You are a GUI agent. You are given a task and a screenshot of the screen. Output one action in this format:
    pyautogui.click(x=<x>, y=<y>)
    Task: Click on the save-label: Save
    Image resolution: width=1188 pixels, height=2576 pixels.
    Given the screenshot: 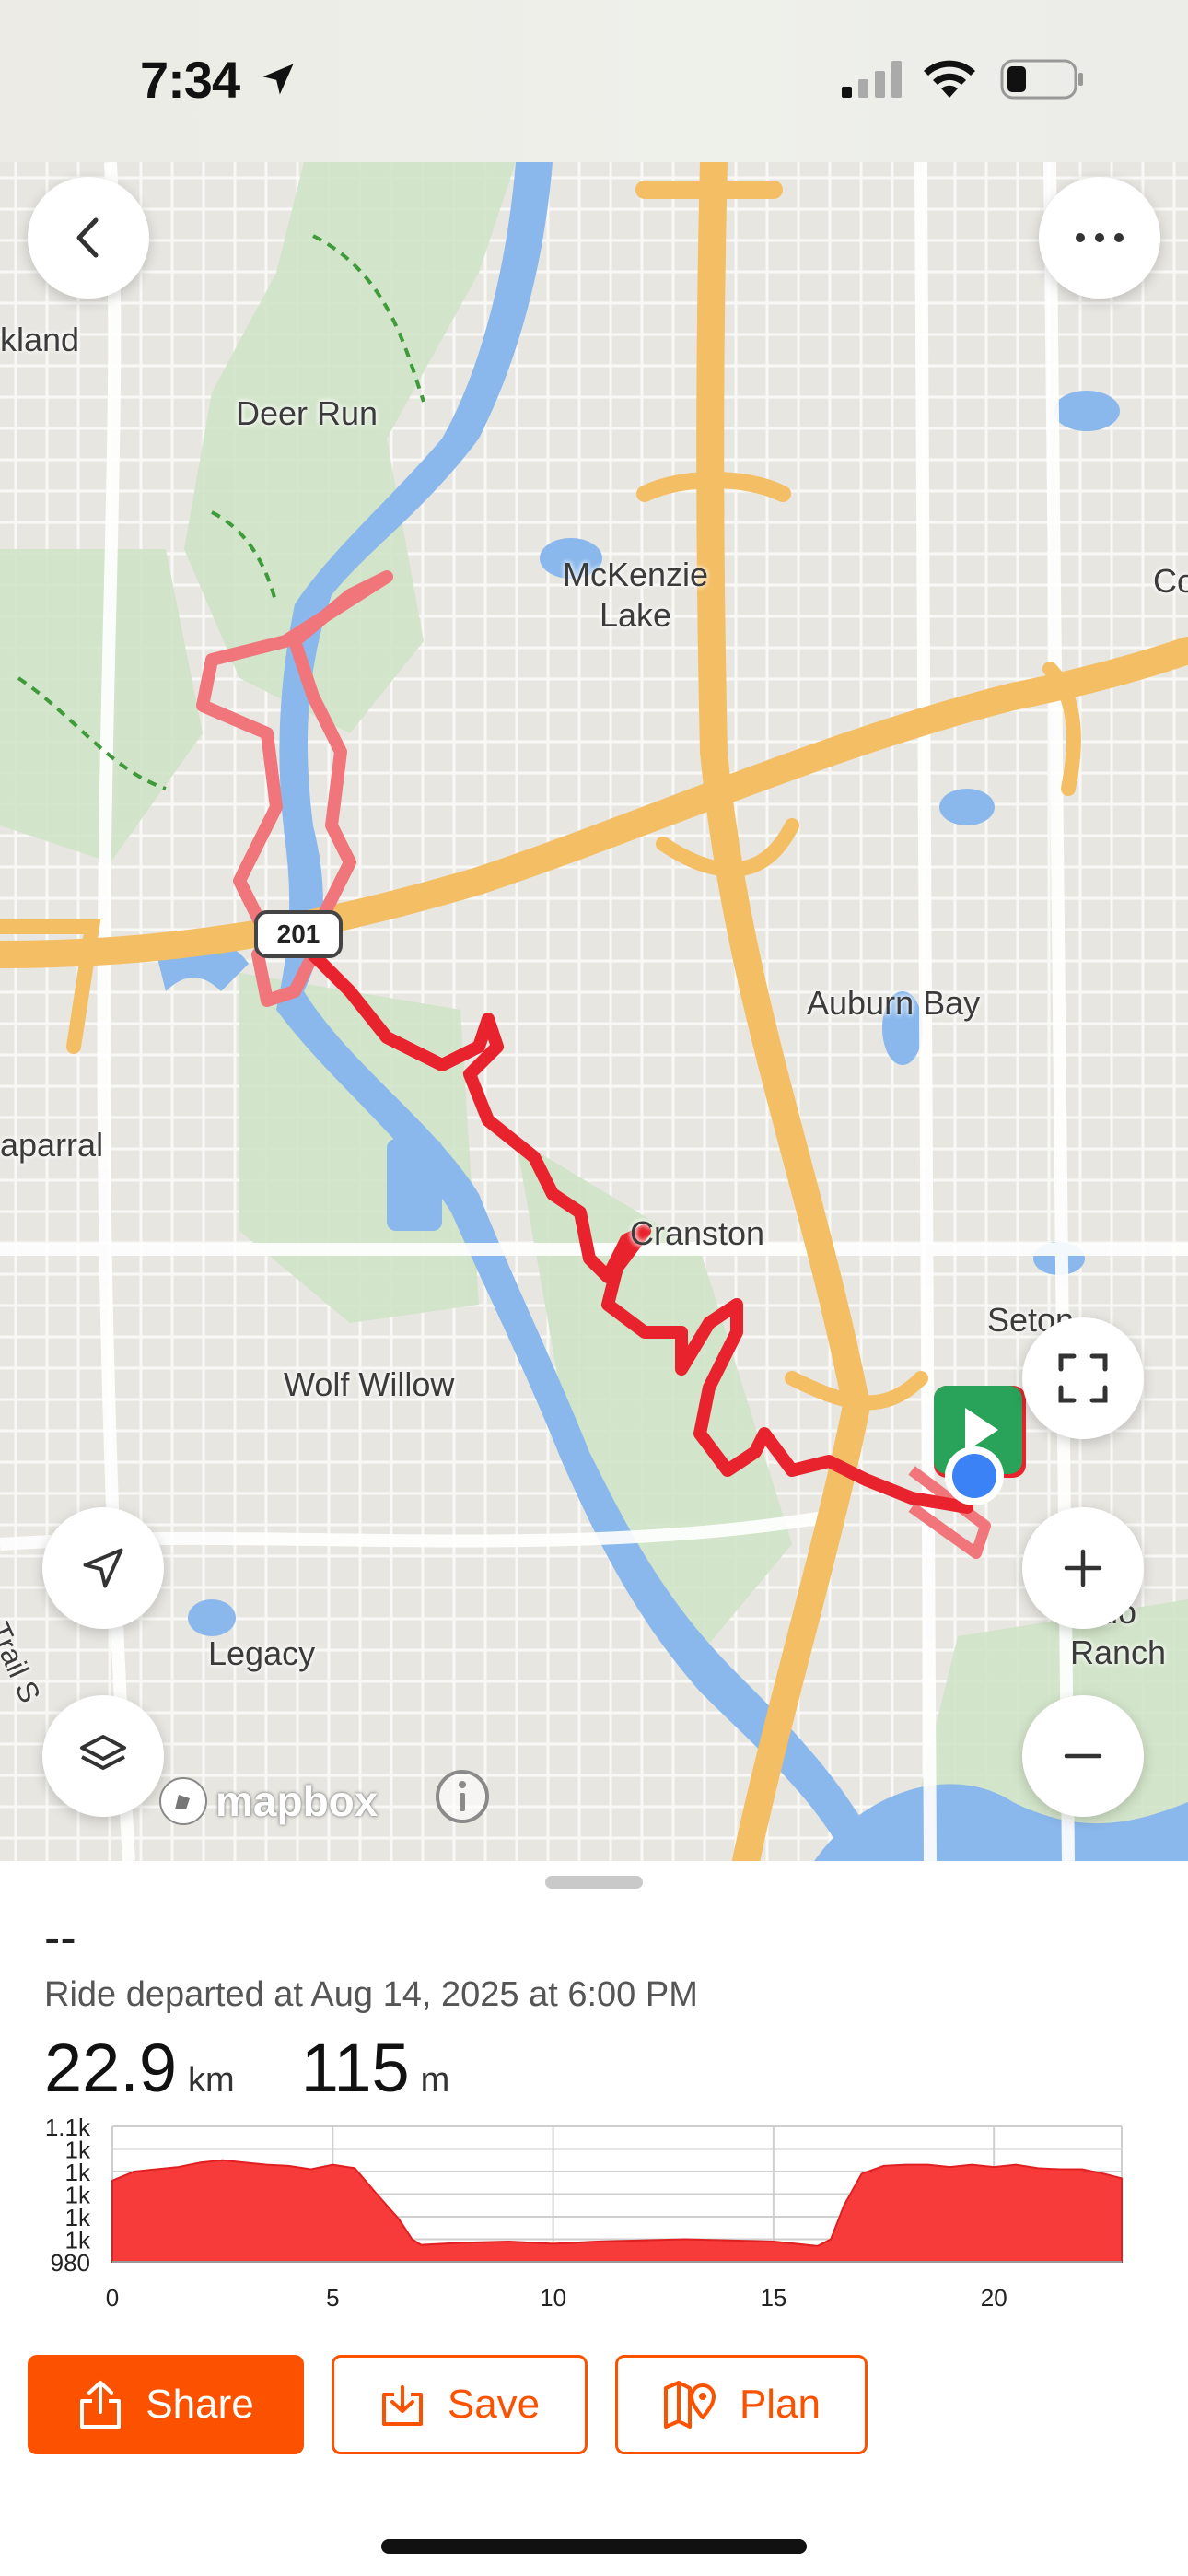 What is the action you would take?
    pyautogui.click(x=494, y=2404)
    